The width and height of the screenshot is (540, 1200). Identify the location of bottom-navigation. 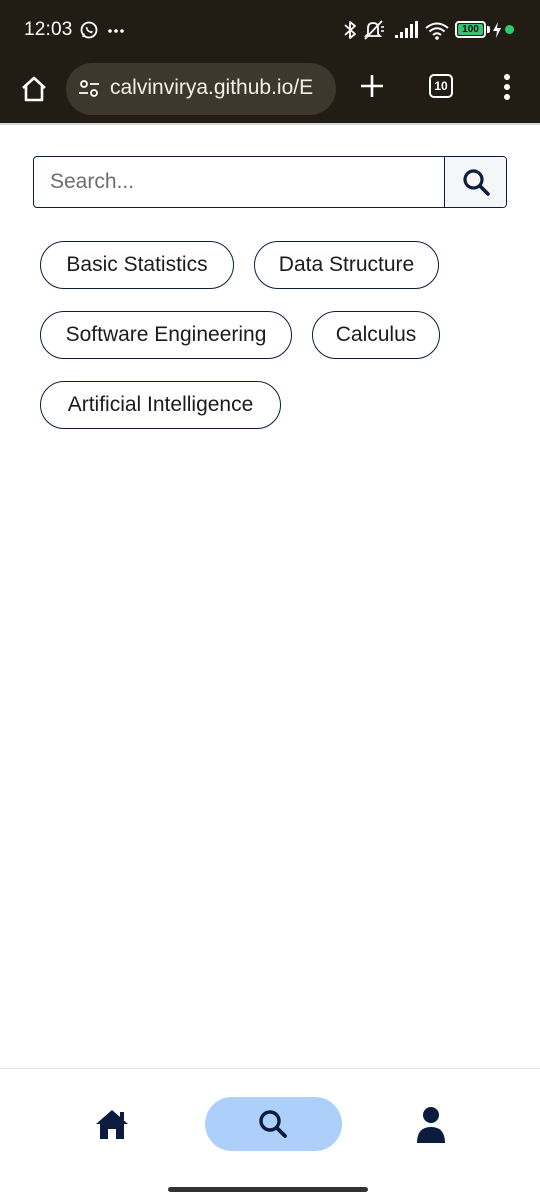
(270, 1134).